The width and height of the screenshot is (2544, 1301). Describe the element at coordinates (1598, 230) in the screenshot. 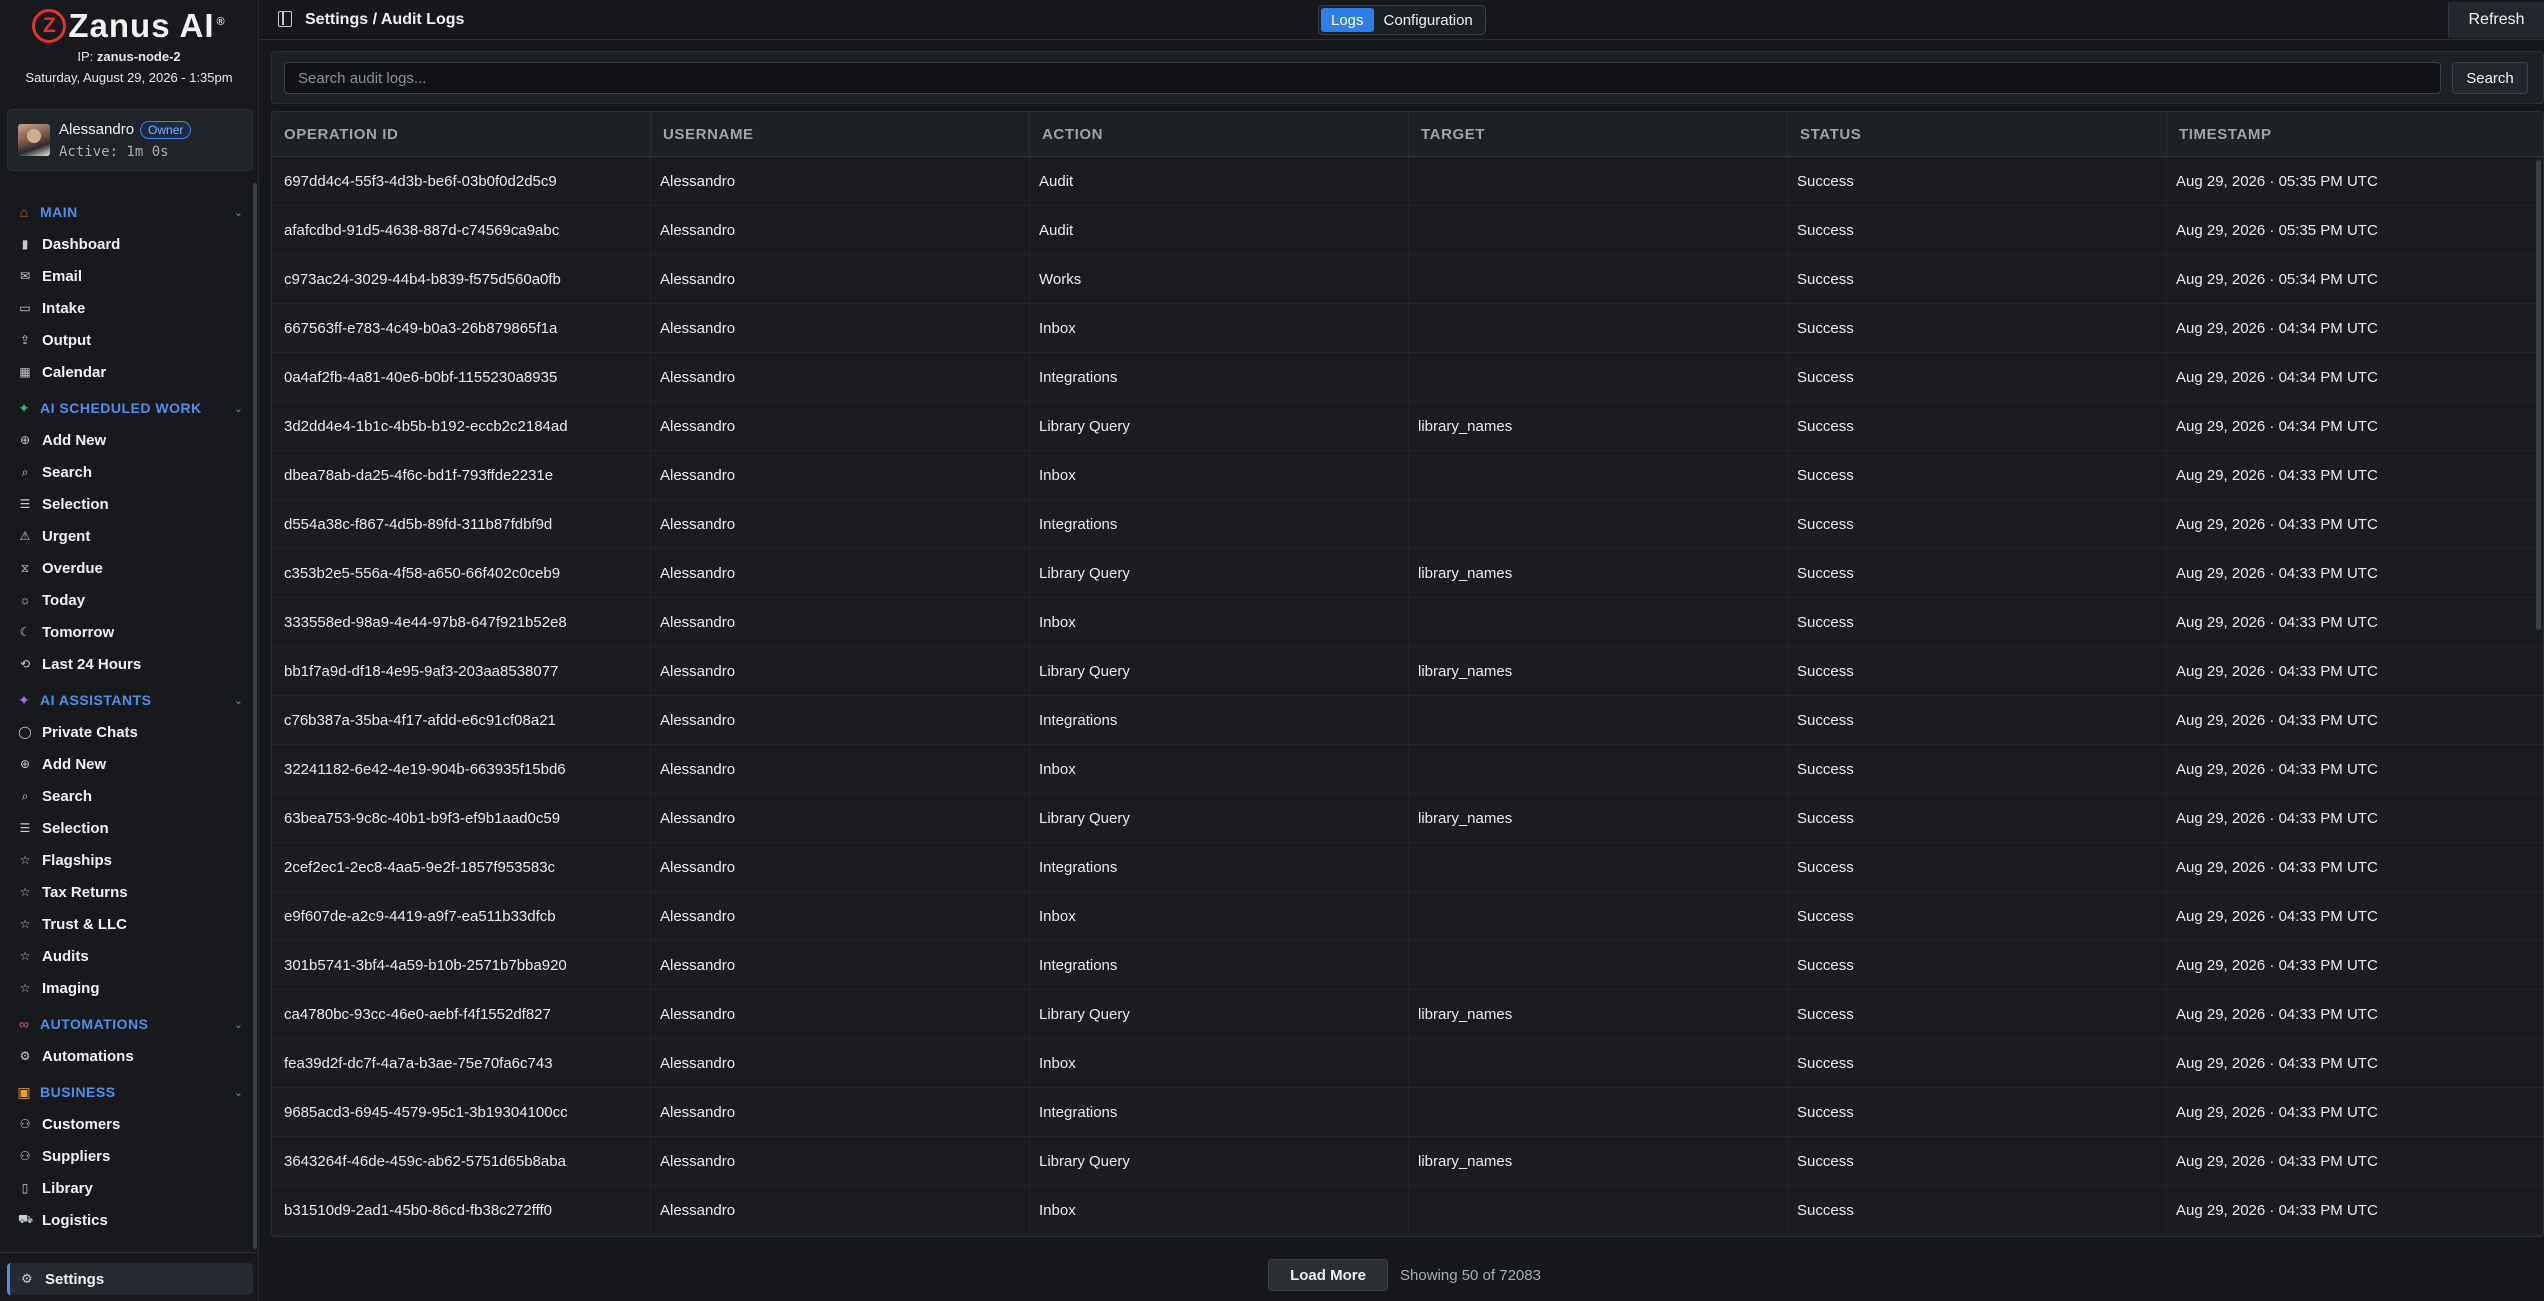

I see `target-cell` at that location.